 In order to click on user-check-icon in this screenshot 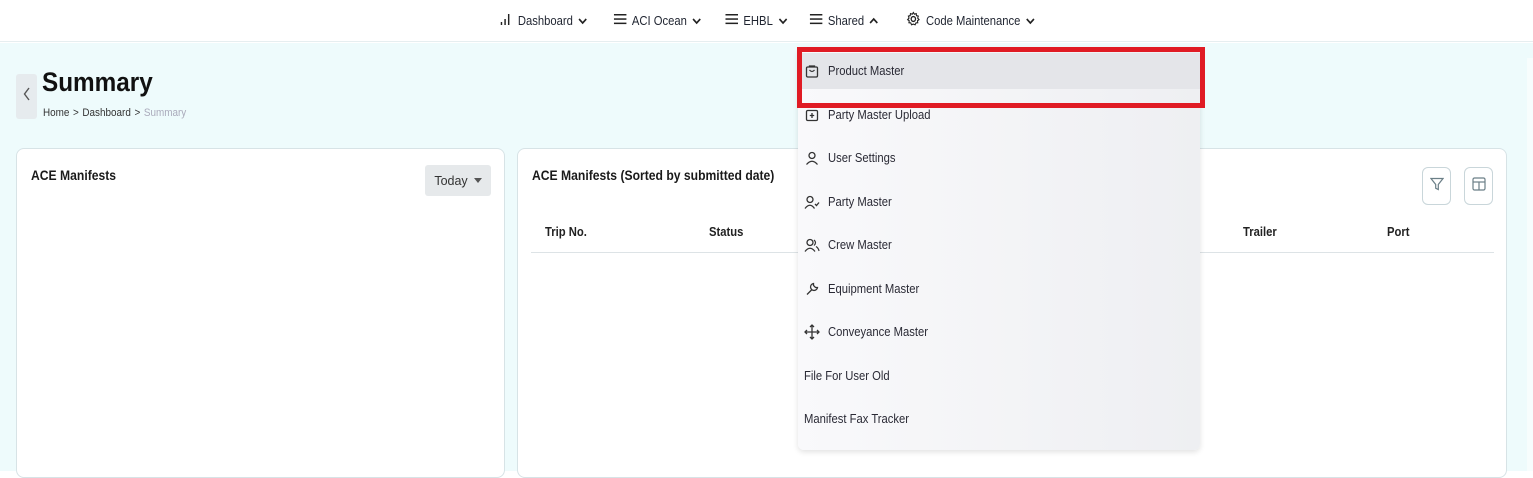, I will do `click(812, 202)`.